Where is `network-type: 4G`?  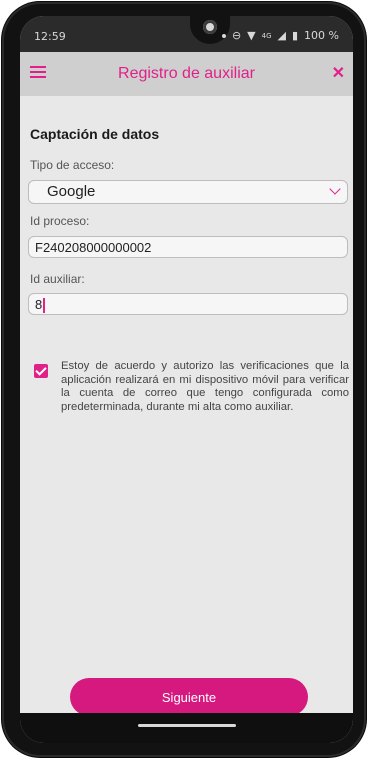
network-type: 4G is located at coordinates (266, 35).